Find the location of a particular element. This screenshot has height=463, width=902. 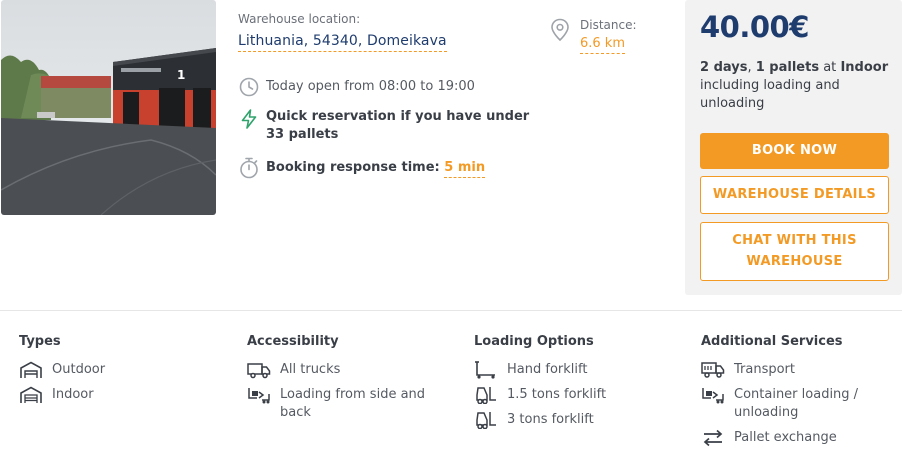

transport-truck-icon is located at coordinates (713, 370).